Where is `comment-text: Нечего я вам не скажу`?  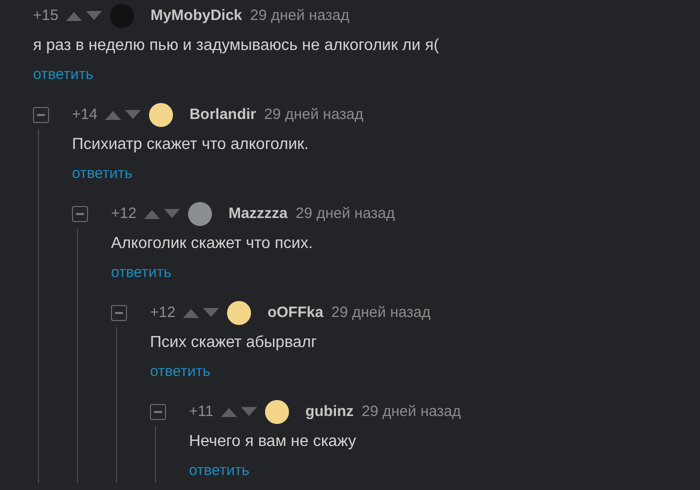
comment-text: Нечего я вам не скажу is located at coordinates (273, 442).